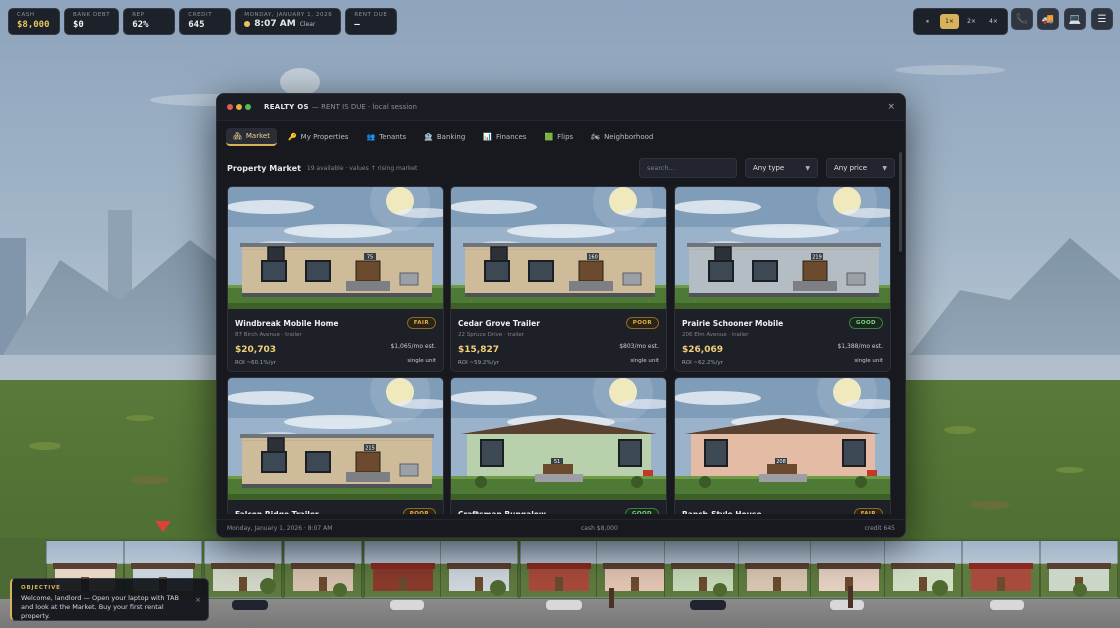  Describe the element at coordinates (782, 439) in the screenshot. I see `listing-photo: 208` at that location.